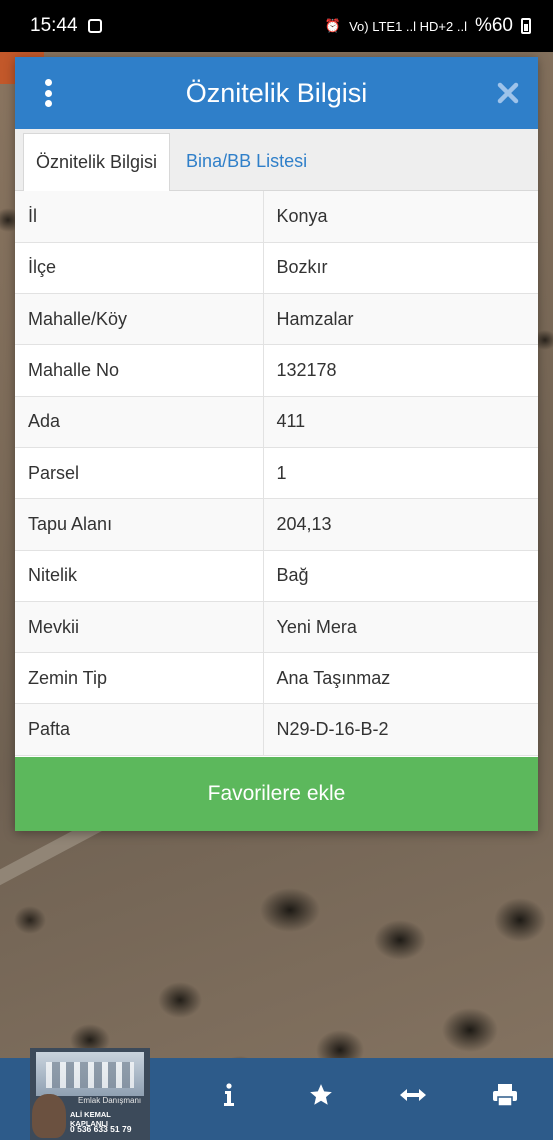  Describe the element at coordinates (276, 26) in the screenshot. I see `status-bar: 15:44 ⏰ Vo) LTE1 ..l HD+2 ..l %60` at that location.